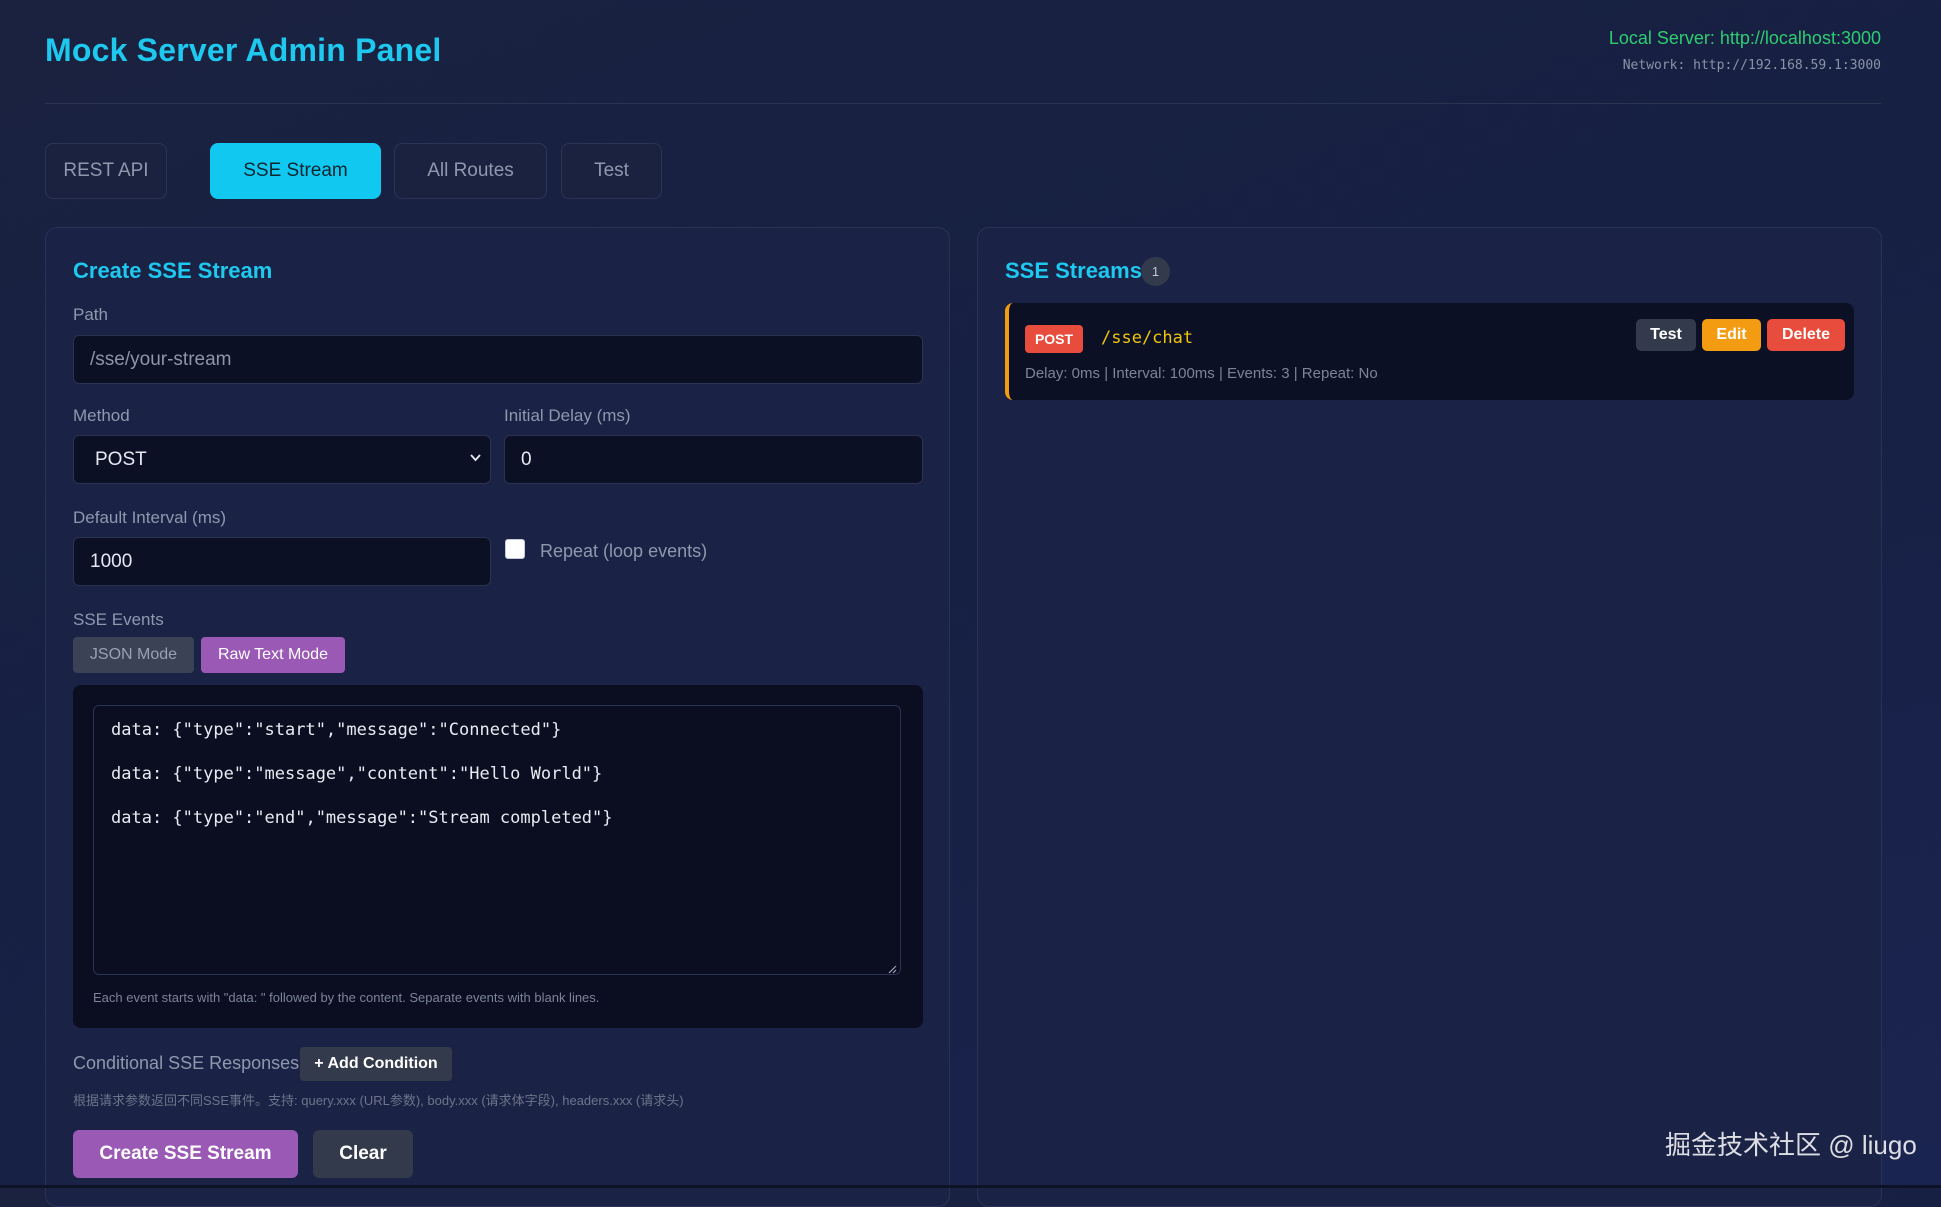 Image resolution: width=1941 pixels, height=1207 pixels. Describe the element at coordinates (713, 459) in the screenshot. I see `initial-delay-input: 0` at that location.